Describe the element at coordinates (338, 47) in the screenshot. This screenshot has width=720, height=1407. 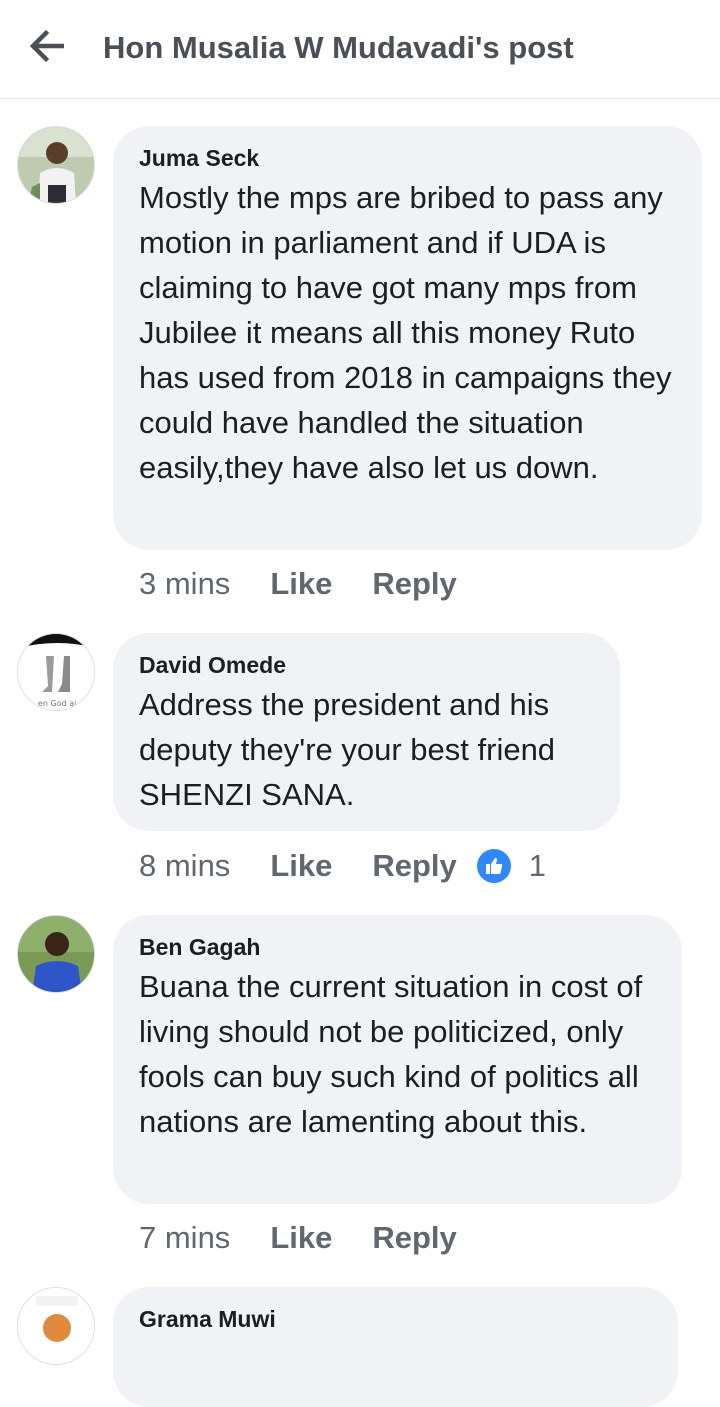
I see `page-title: Hon Musalia W Mudavadi's post` at that location.